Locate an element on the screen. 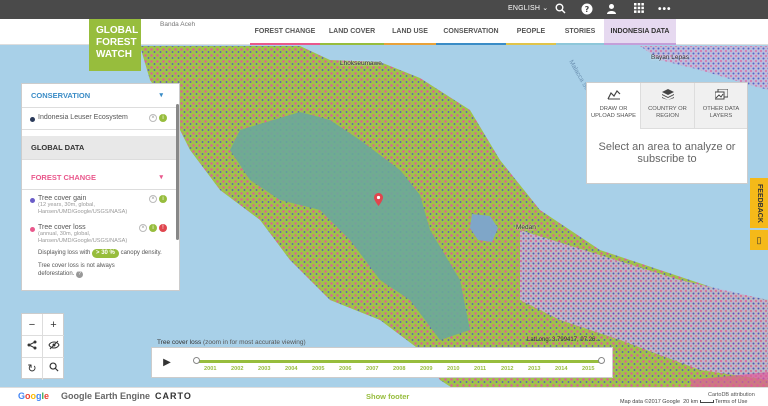 The width and height of the screenshot is (768, 406). timeline-year: 2014 is located at coordinates (561, 369).